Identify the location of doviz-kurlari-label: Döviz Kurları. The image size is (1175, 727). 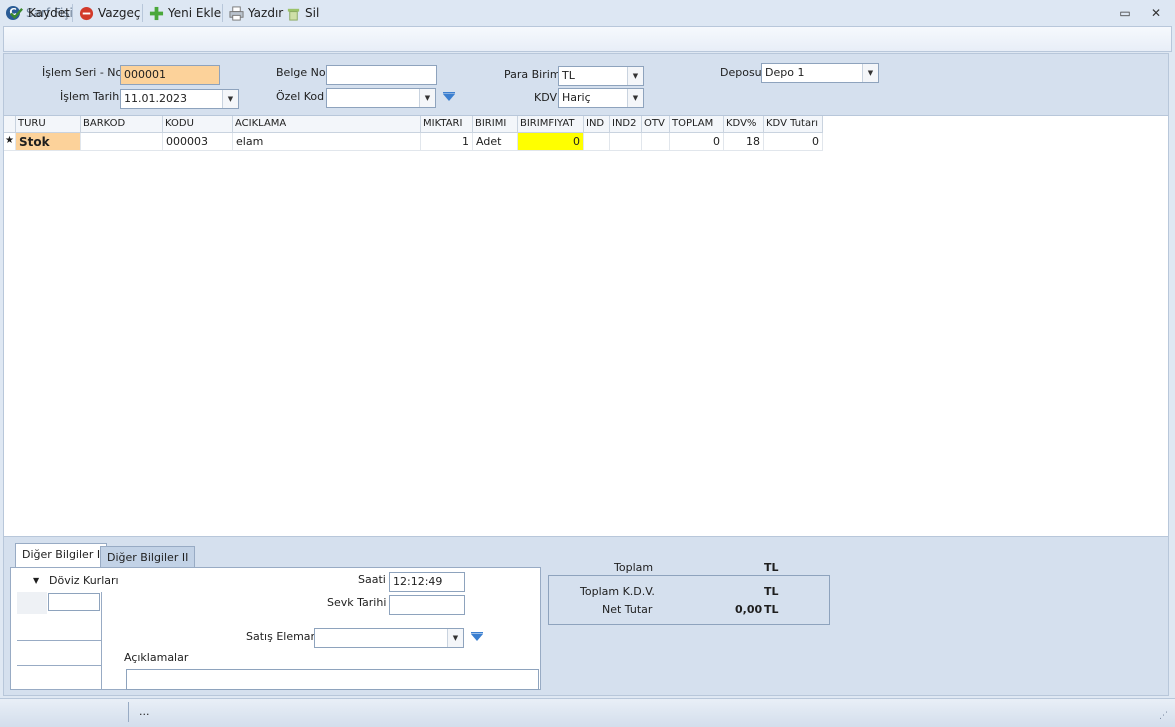
(84, 580).